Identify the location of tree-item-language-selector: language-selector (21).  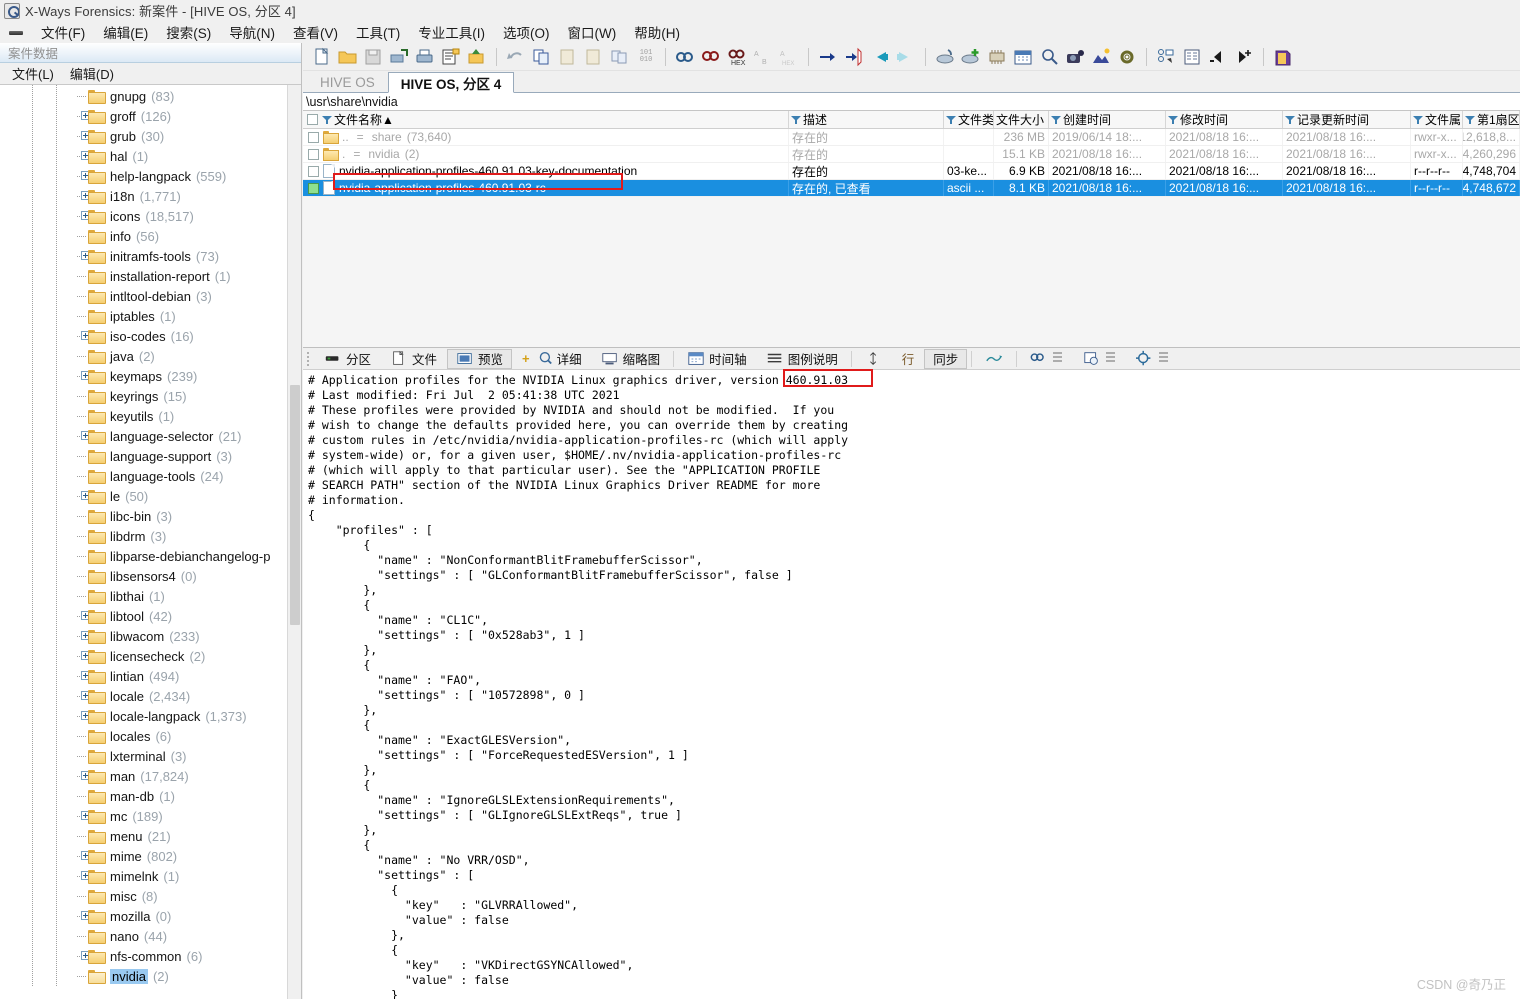
(150, 436).